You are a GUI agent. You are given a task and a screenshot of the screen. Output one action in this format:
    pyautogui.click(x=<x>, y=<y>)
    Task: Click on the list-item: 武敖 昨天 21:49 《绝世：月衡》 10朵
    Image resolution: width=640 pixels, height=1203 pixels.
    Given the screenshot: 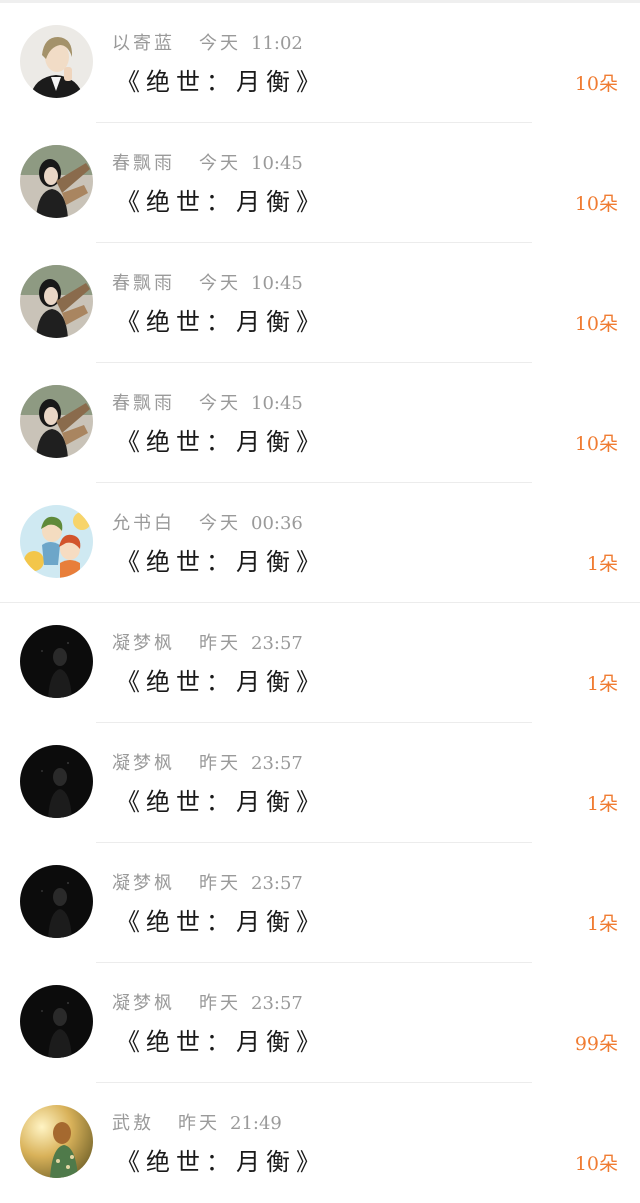 What is the action you would take?
    pyautogui.click(x=320, y=1143)
    